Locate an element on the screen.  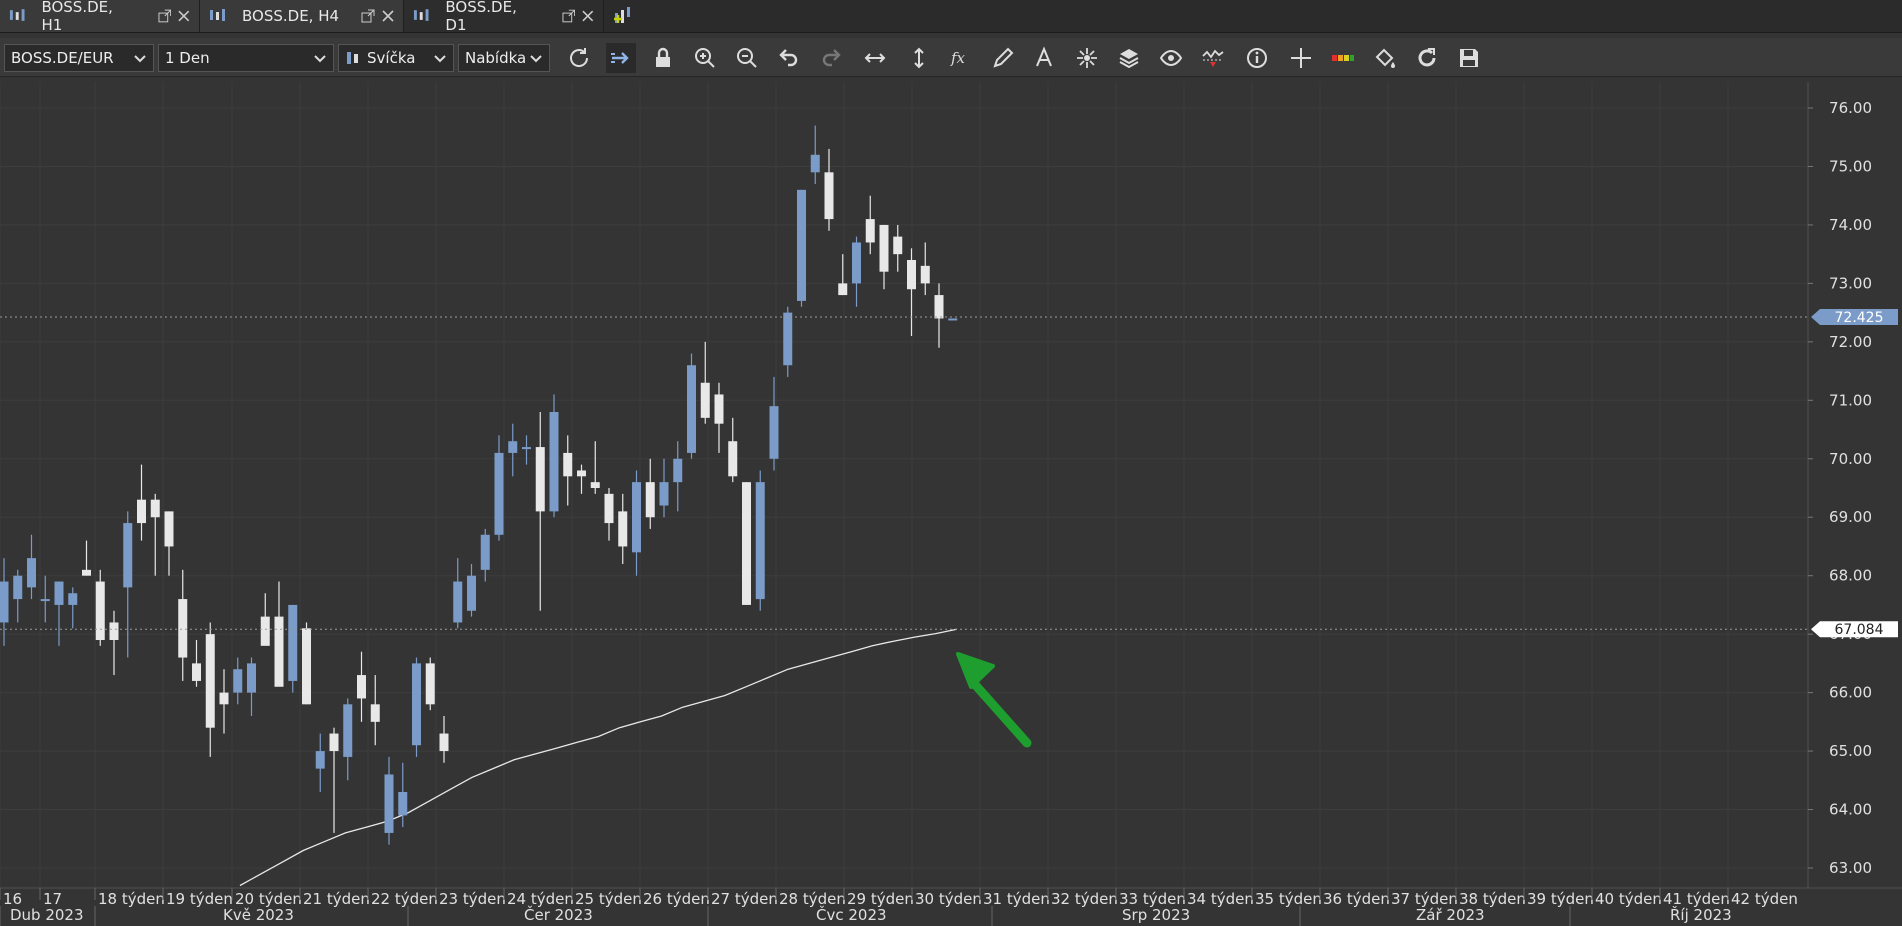
chart-type-select: Svíčka is located at coordinates (396, 58).